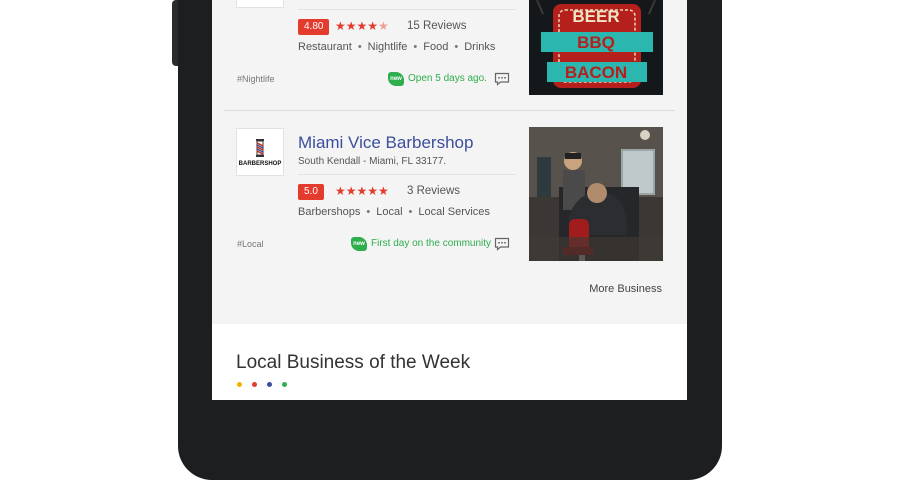 The image size is (900, 480). I want to click on category-item: Nightlife, so click(388, 47).